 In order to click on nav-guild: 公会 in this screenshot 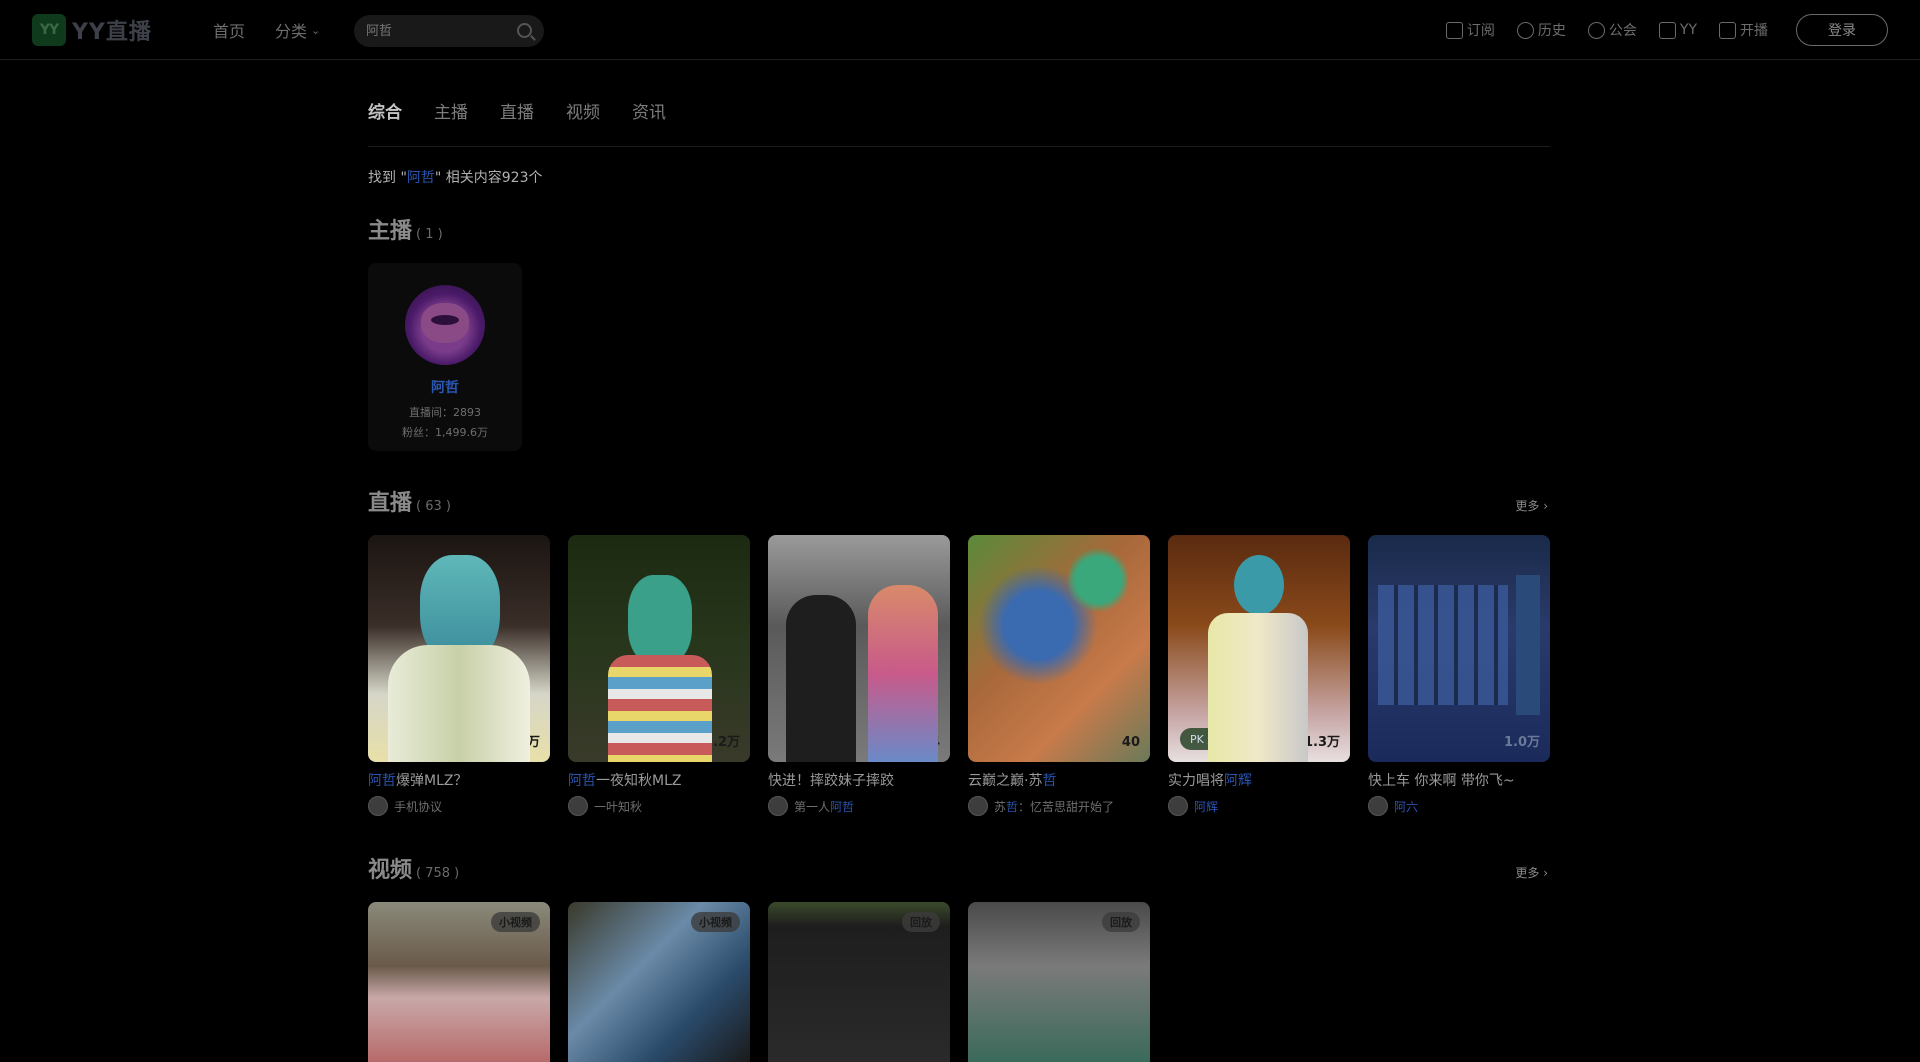, I will do `click(1612, 30)`.